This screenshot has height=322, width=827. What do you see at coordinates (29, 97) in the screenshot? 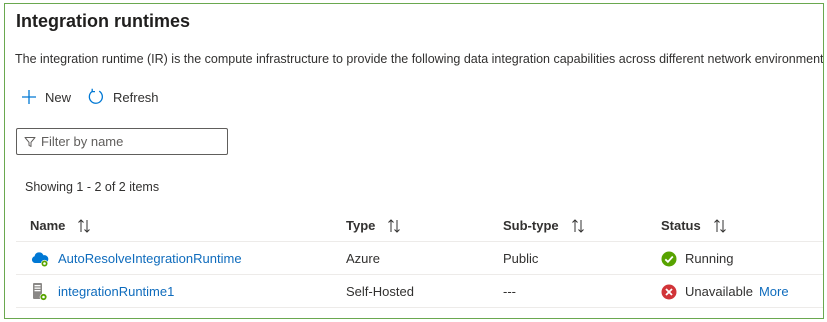
I see `plus-icon` at bounding box center [29, 97].